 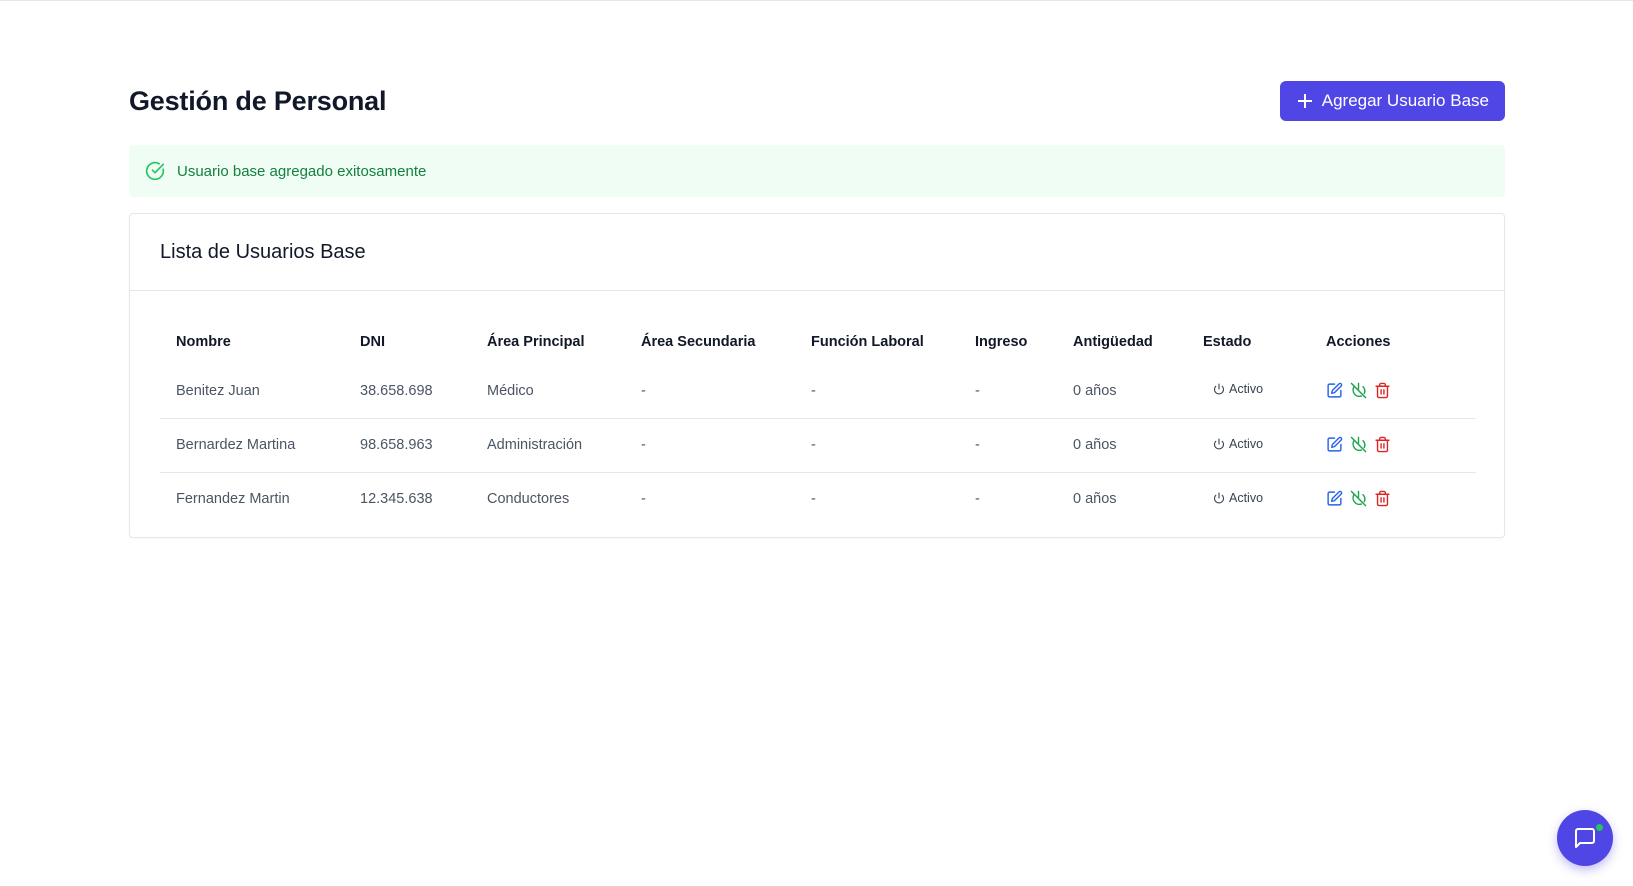 I want to click on top-divider, so click(x=816, y=0).